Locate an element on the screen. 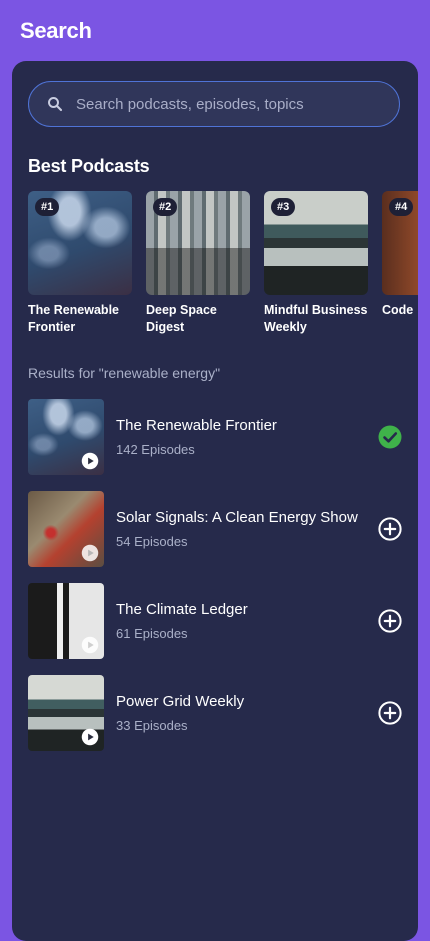 The image size is (430, 941). search-input is located at coordinates (237, 104).